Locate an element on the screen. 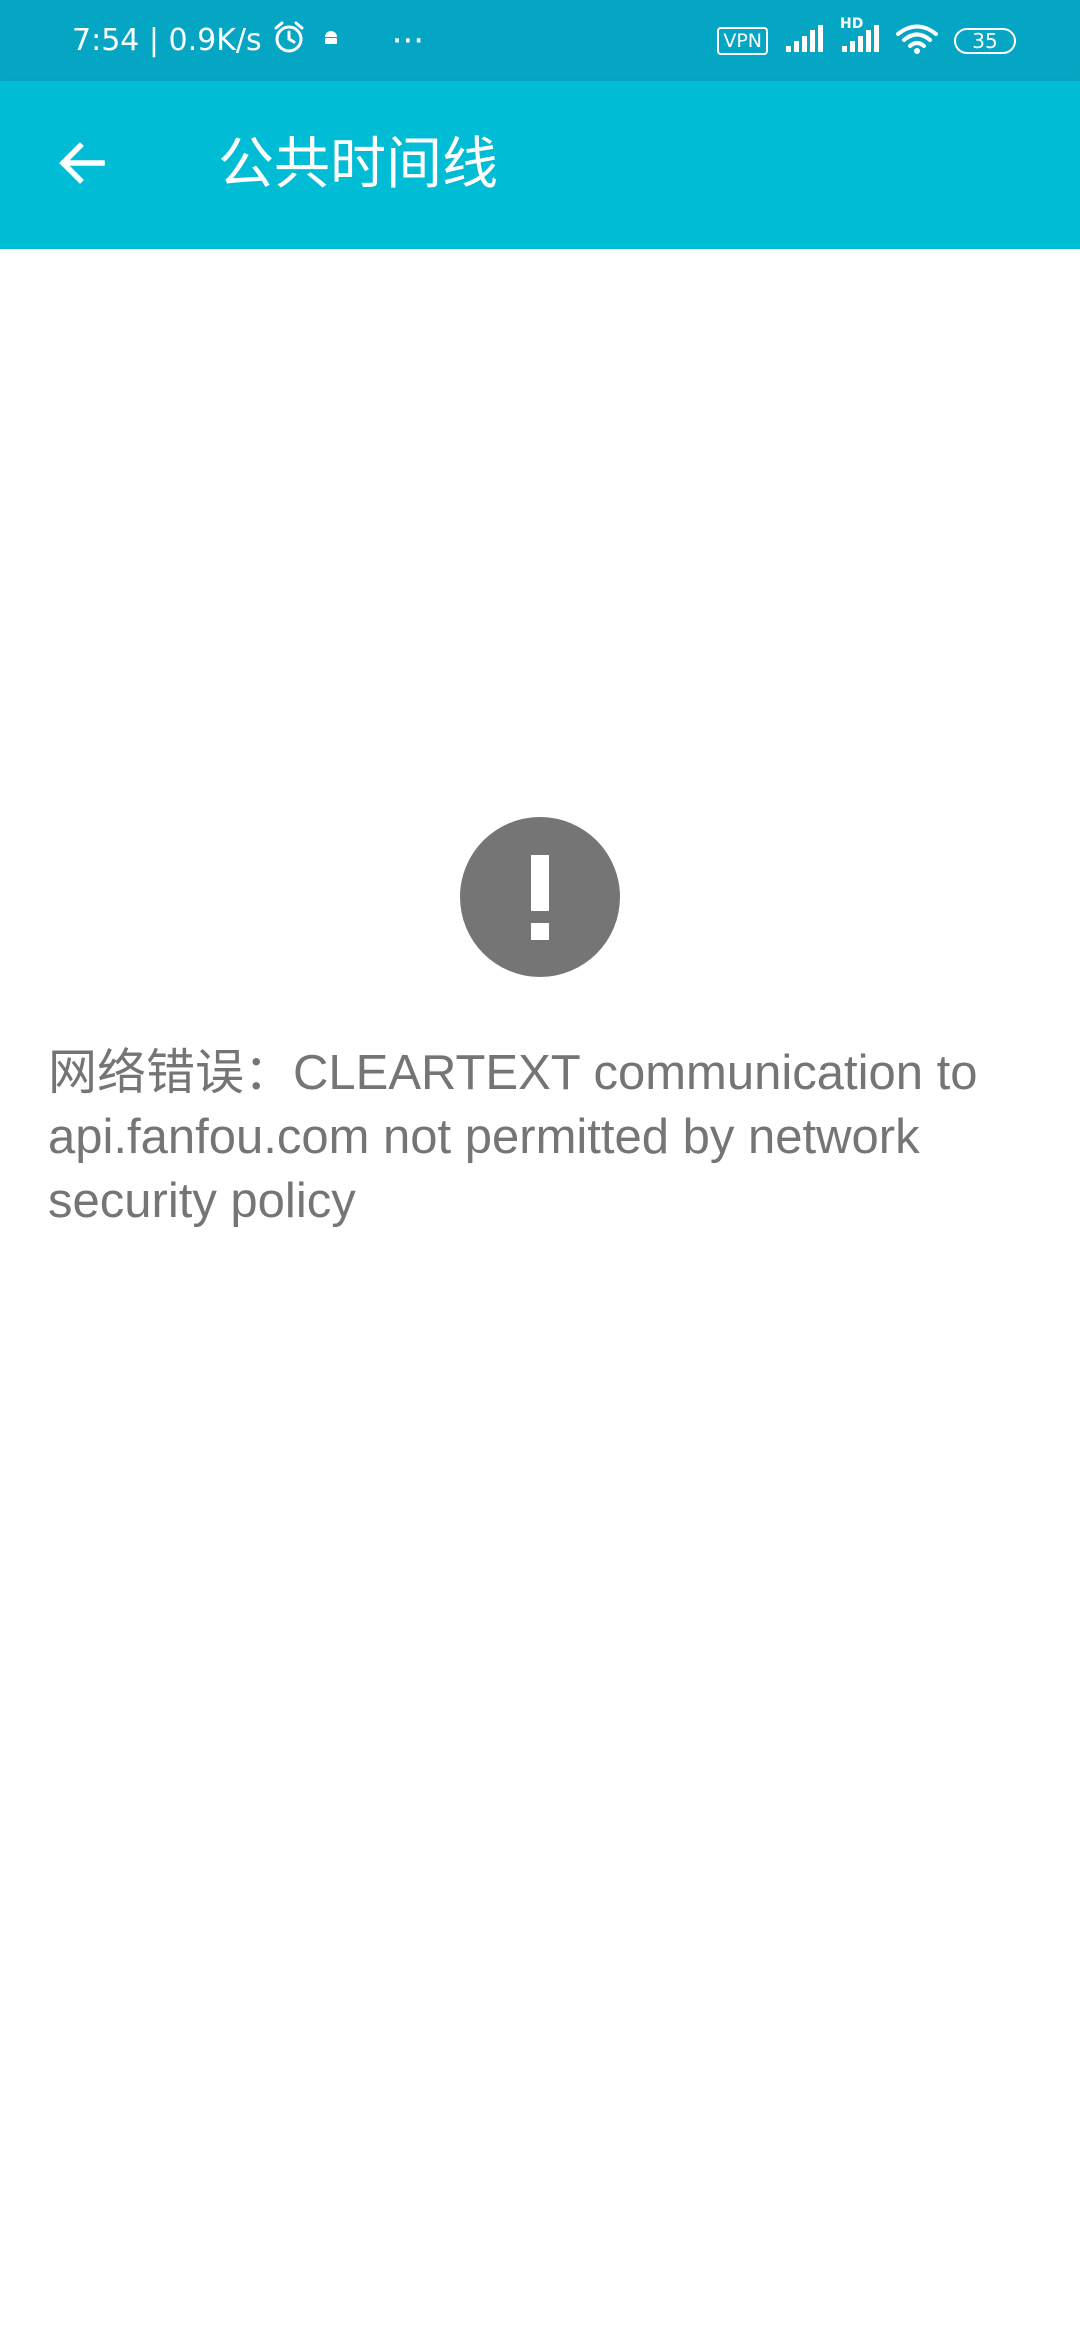 The width and height of the screenshot is (1080, 2340). back-button is located at coordinates (82, 165).